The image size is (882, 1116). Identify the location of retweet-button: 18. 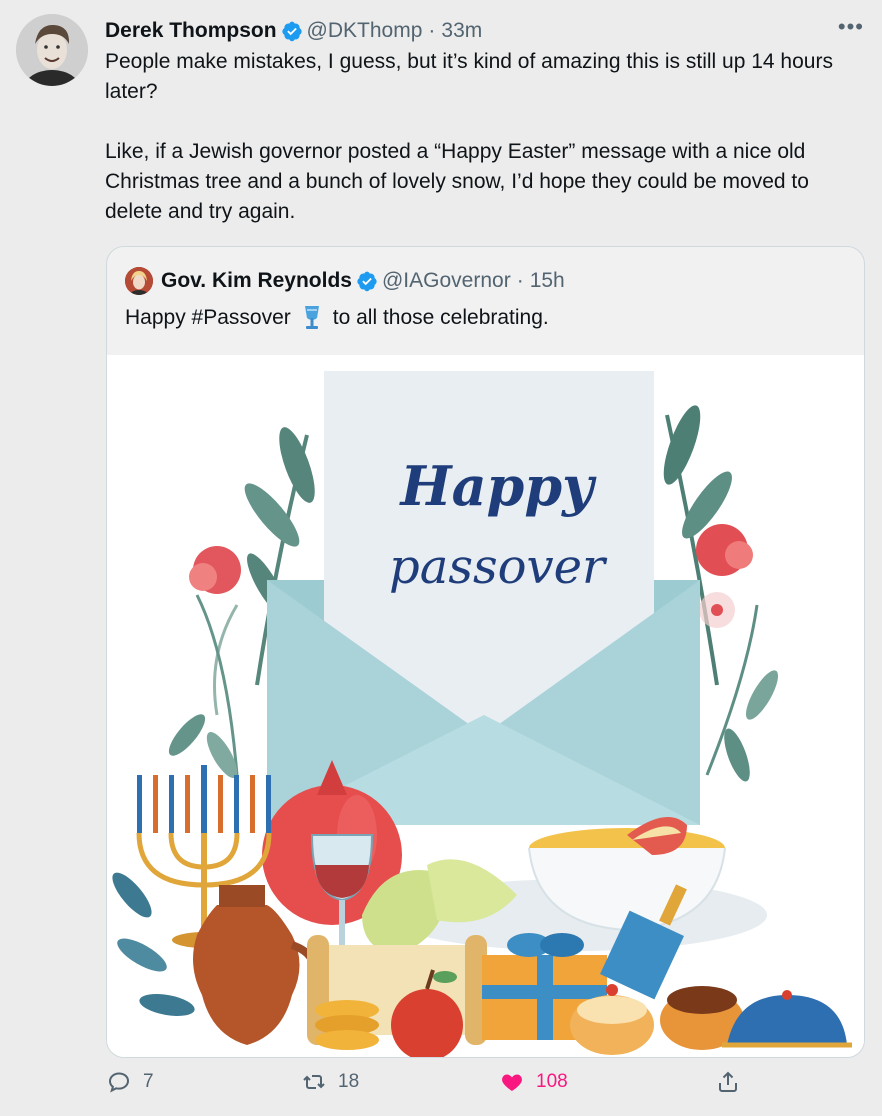
(330, 1082).